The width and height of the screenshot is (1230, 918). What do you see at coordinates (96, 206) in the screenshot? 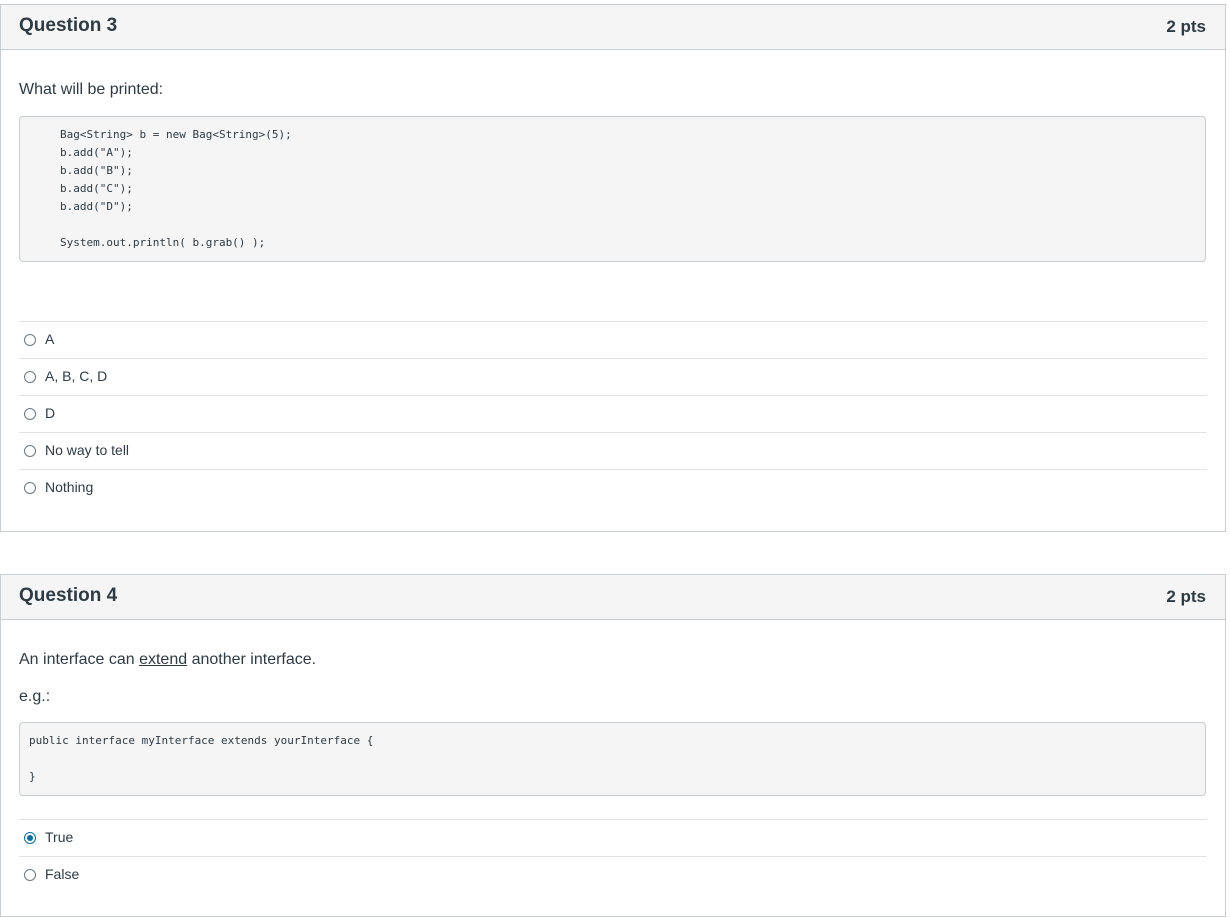
I see `code-line: b.add("D");` at bounding box center [96, 206].